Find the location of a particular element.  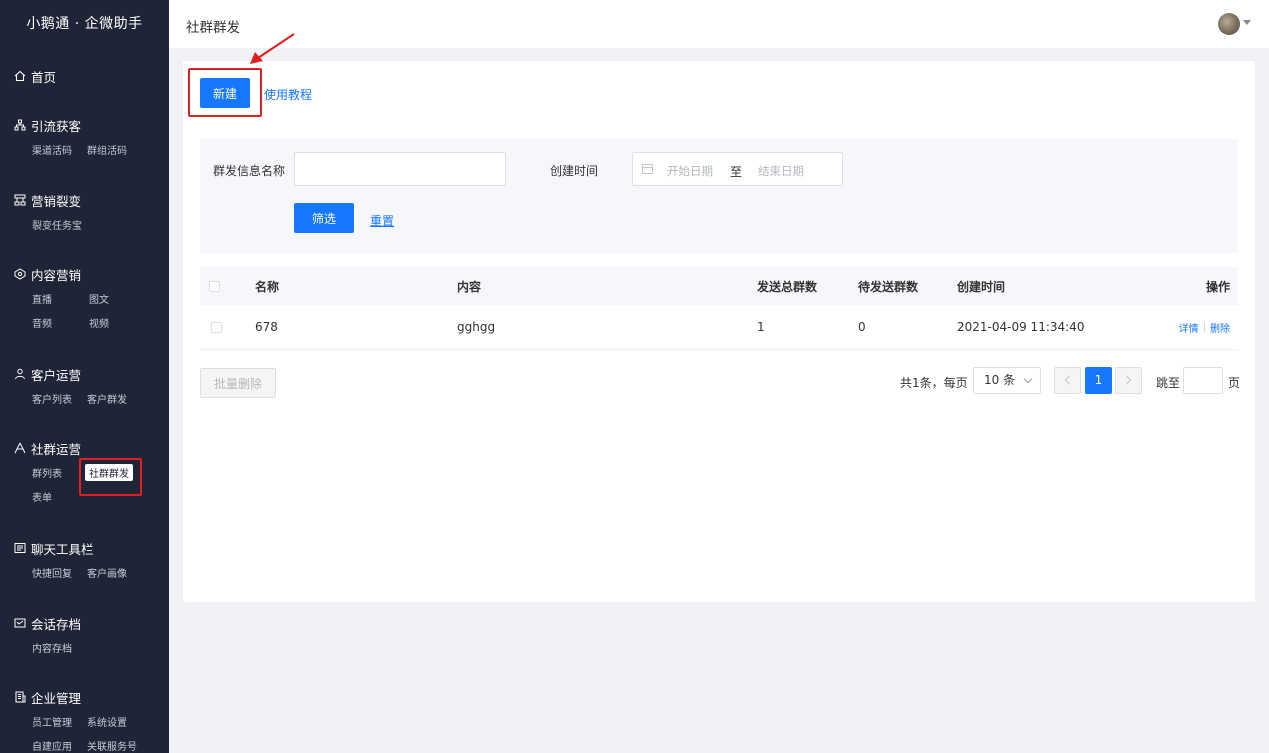

nav-group-home: 首页 is located at coordinates (84, 76).